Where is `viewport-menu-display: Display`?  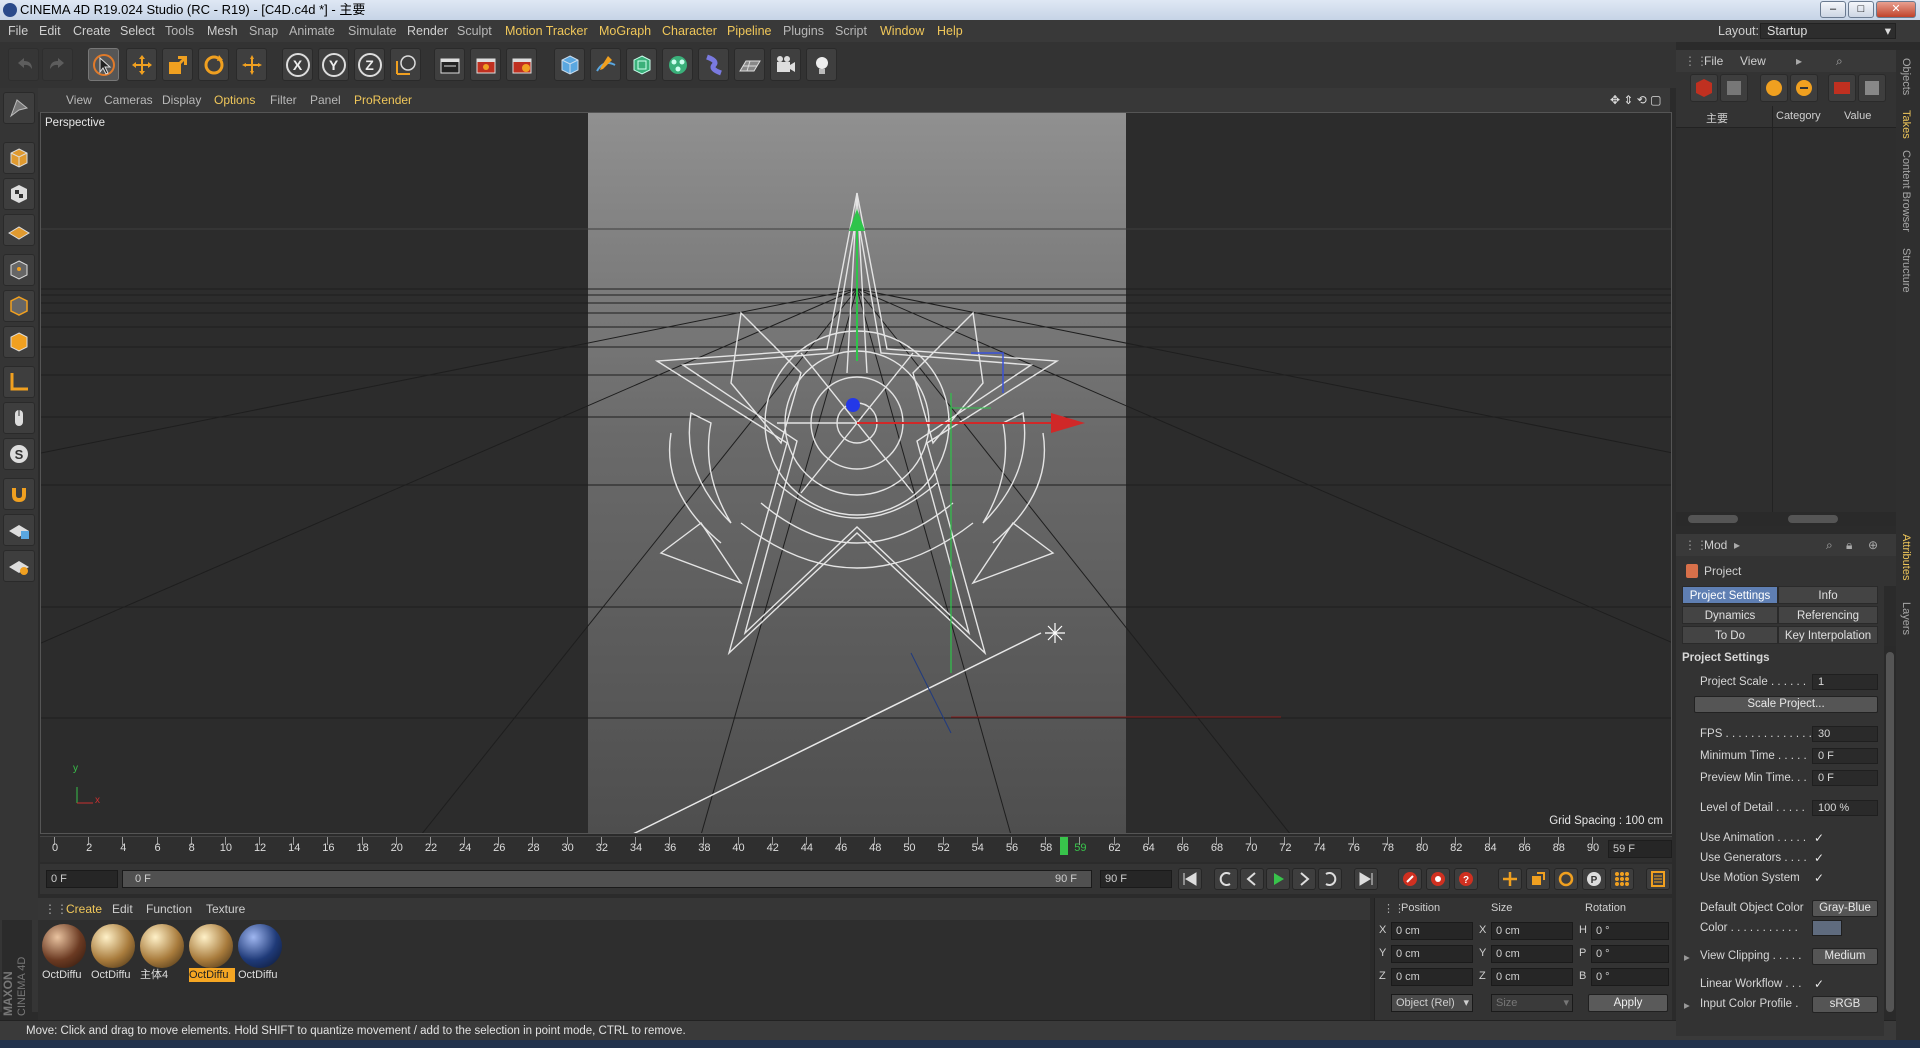 viewport-menu-display: Display is located at coordinates (181, 100).